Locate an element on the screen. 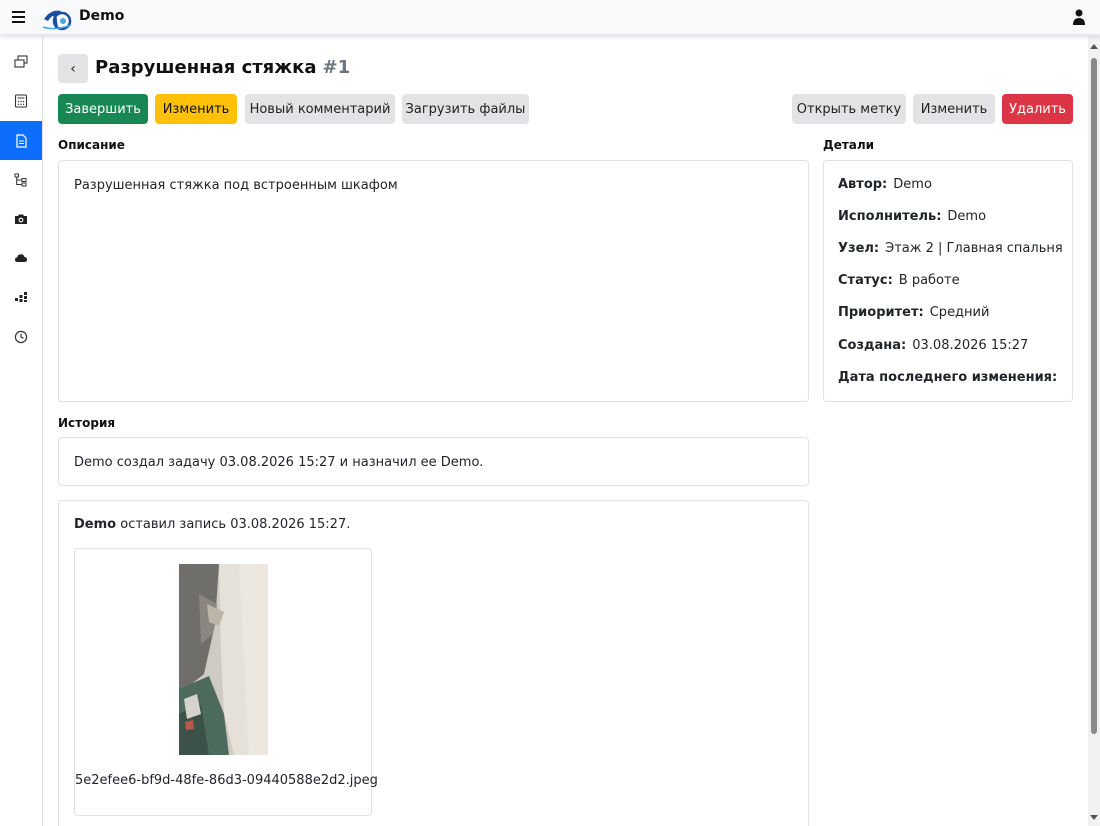 The width and height of the screenshot is (1100, 826). page-title: Разрушенная стяжка #1 is located at coordinates (222, 67).